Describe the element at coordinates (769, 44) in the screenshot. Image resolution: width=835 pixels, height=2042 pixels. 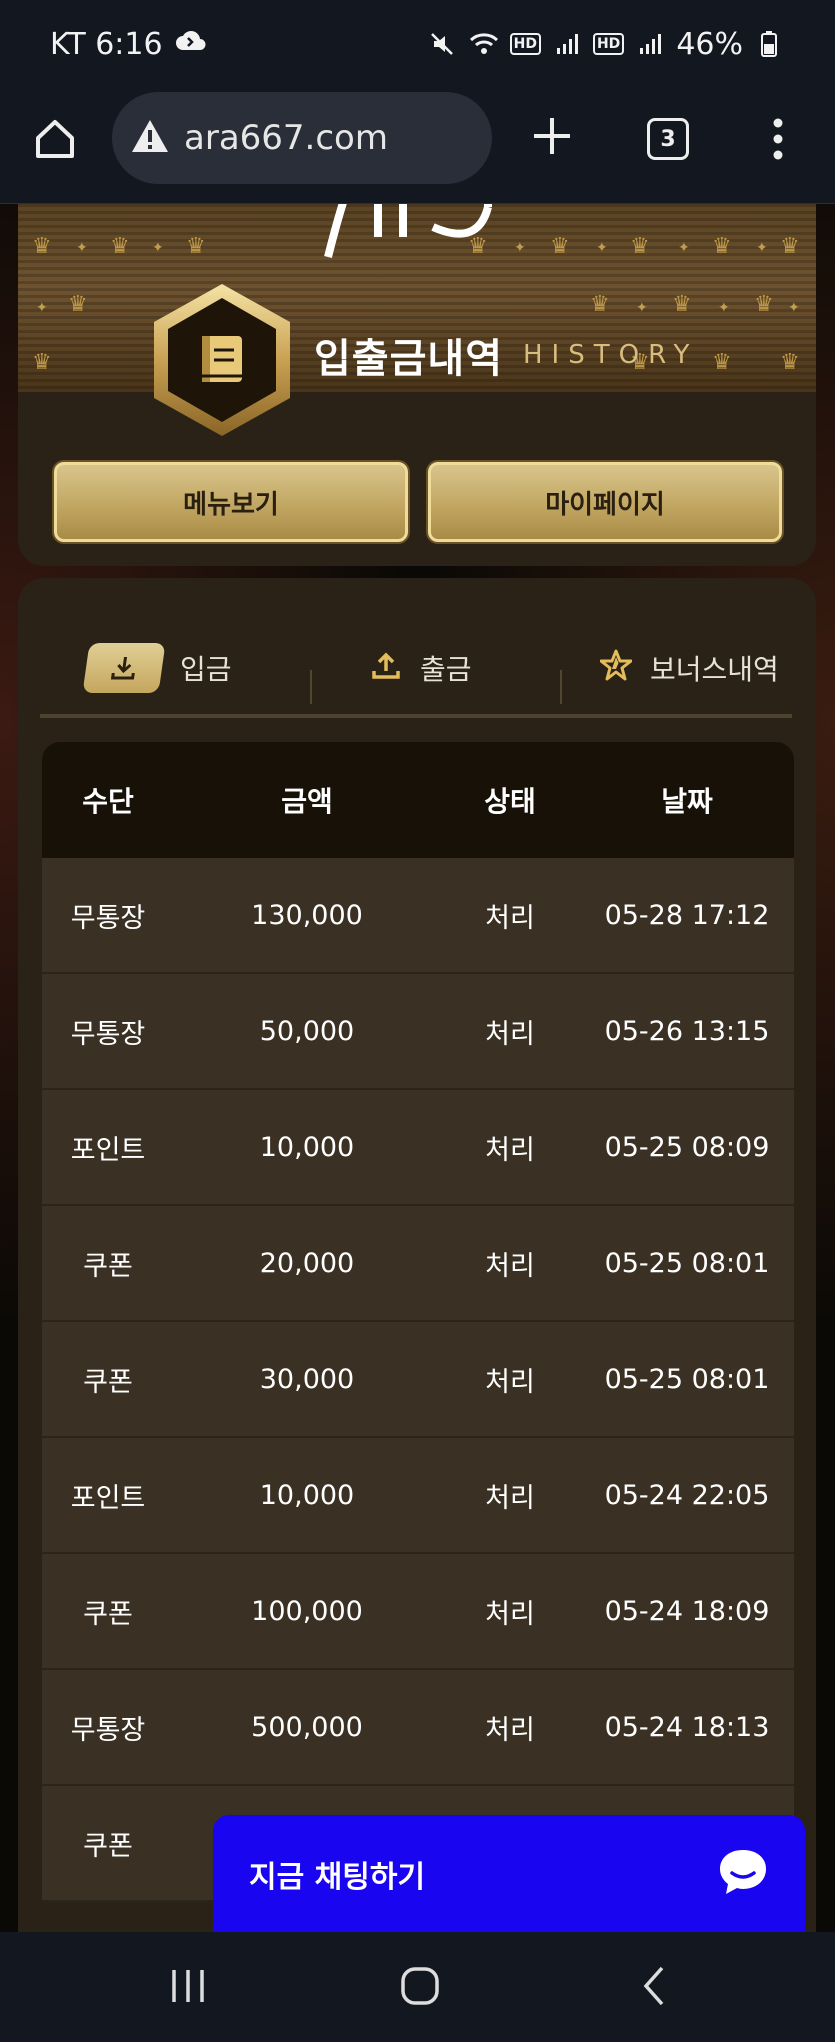
I see `battery-icon` at that location.